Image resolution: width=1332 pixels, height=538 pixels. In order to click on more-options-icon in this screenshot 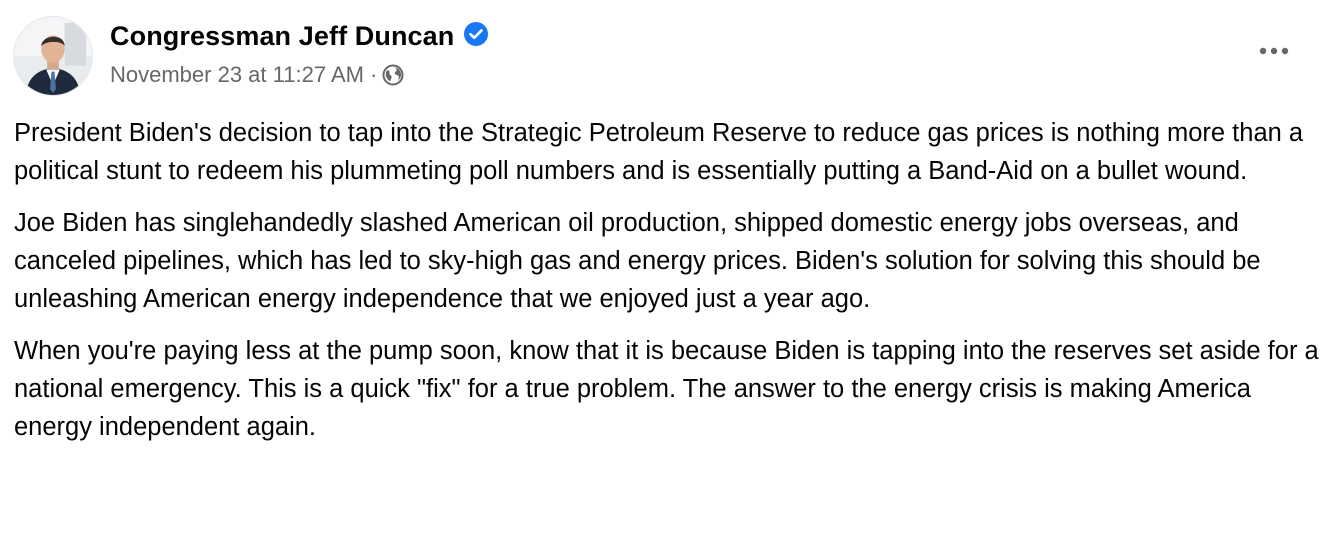, I will do `click(1274, 51)`.